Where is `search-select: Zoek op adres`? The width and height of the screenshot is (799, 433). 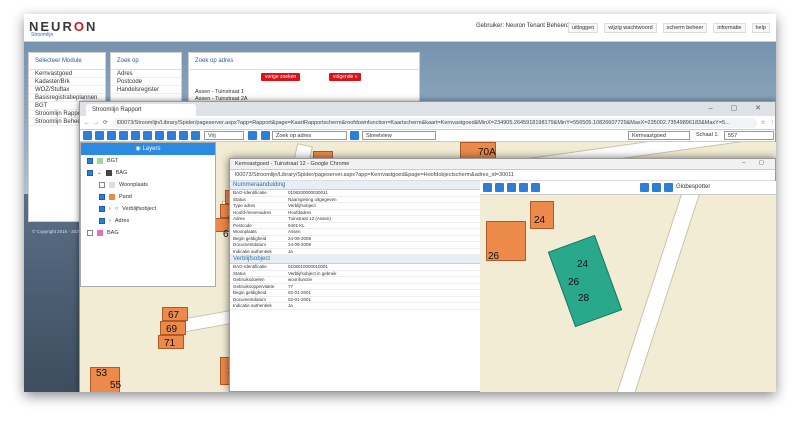 search-select: Zoek op adres is located at coordinates (309, 135).